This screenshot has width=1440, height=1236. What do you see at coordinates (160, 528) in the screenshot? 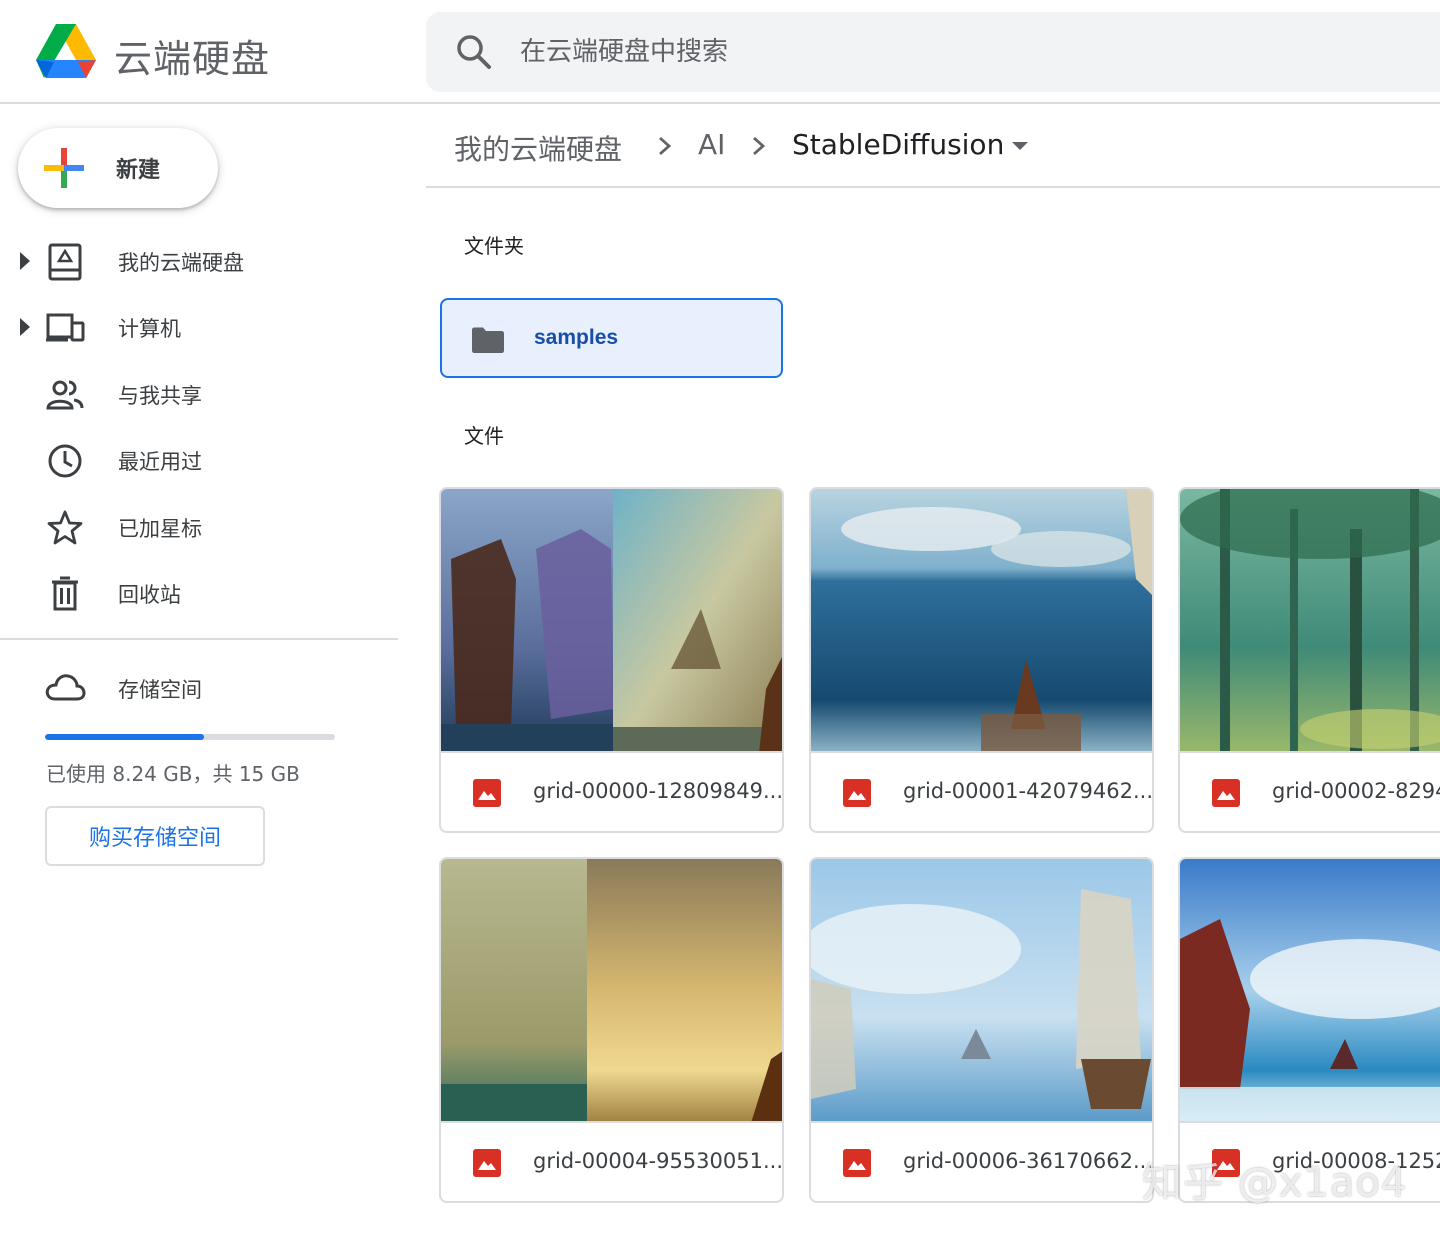
I see `sidebar-item-label: 已加星标` at bounding box center [160, 528].